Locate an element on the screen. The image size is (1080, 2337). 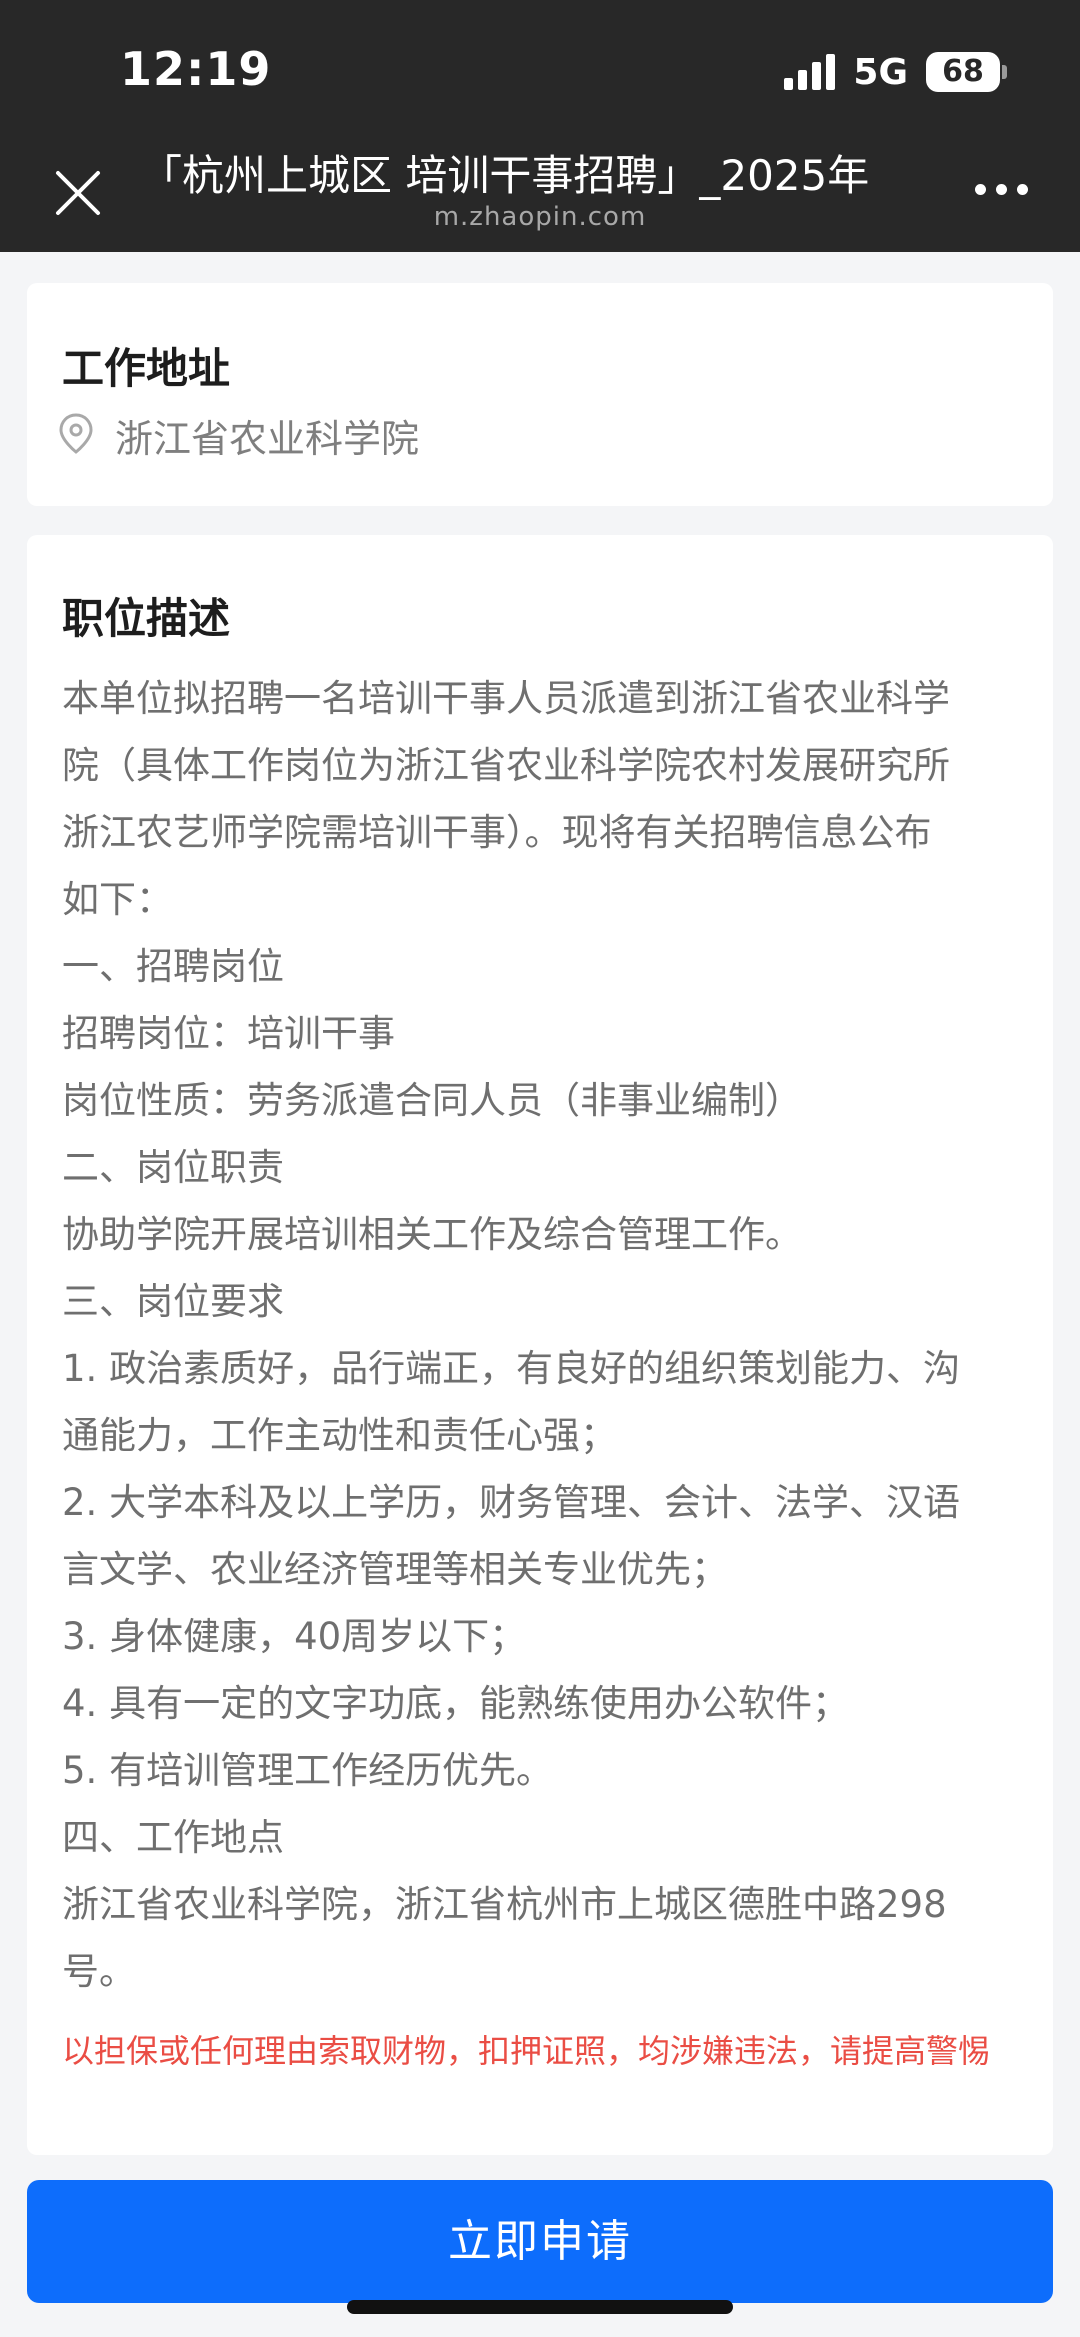
page-title: 「杭州上城区 培训干事招聘」_2025年 is located at coordinates (505, 175).